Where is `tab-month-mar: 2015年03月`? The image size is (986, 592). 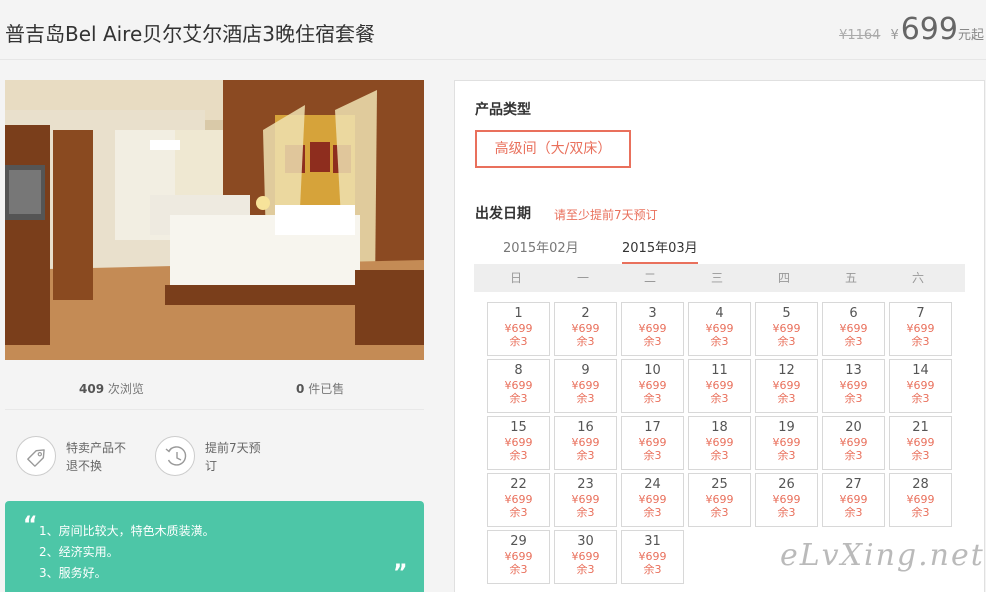 tab-month-mar: 2015年03月 is located at coordinates (660, 250).